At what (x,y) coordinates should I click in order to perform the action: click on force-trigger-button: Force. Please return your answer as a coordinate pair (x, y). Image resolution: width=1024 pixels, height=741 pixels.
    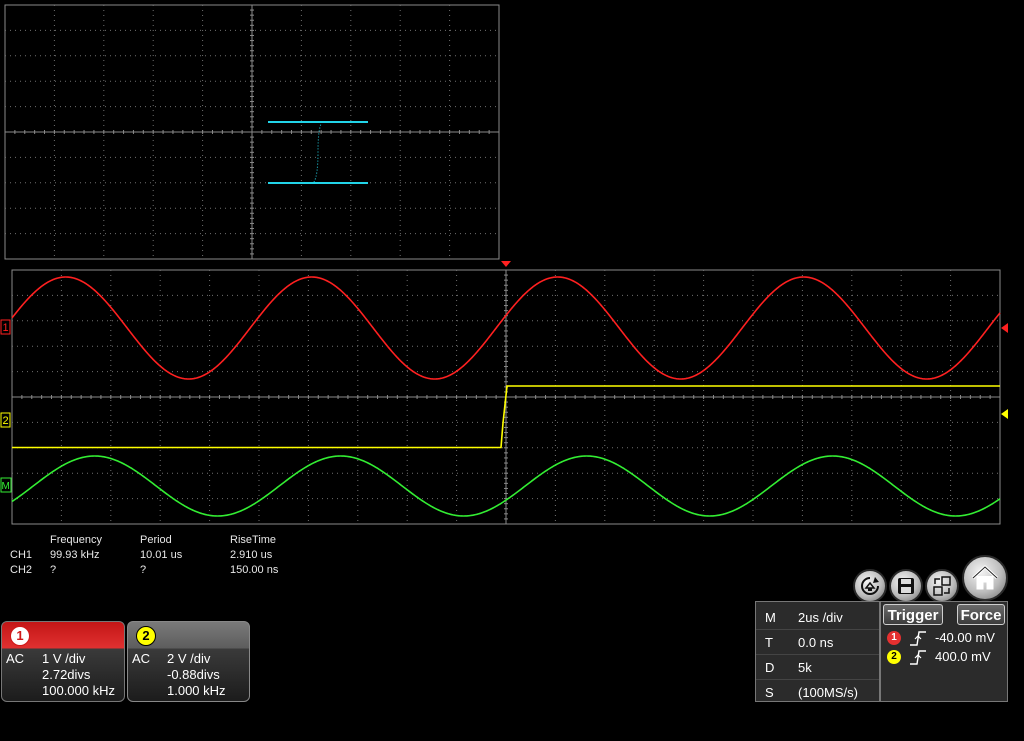
    Looking at the image, I should click on (981, 614).